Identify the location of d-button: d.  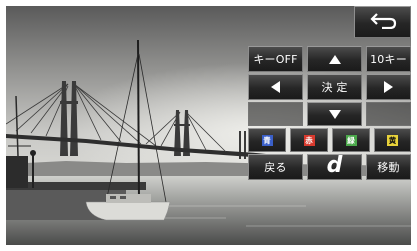
(334, 167).